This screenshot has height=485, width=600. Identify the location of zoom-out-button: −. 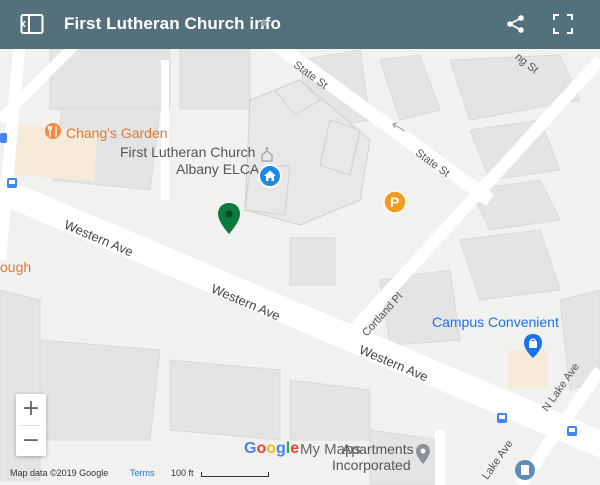
(31, 441).